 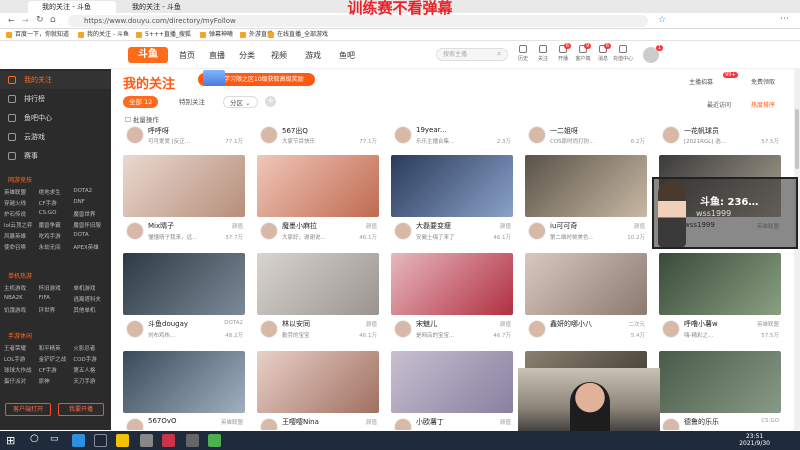 I want to click on game-link: 怀旧游戏, so click(x=56, y=288).